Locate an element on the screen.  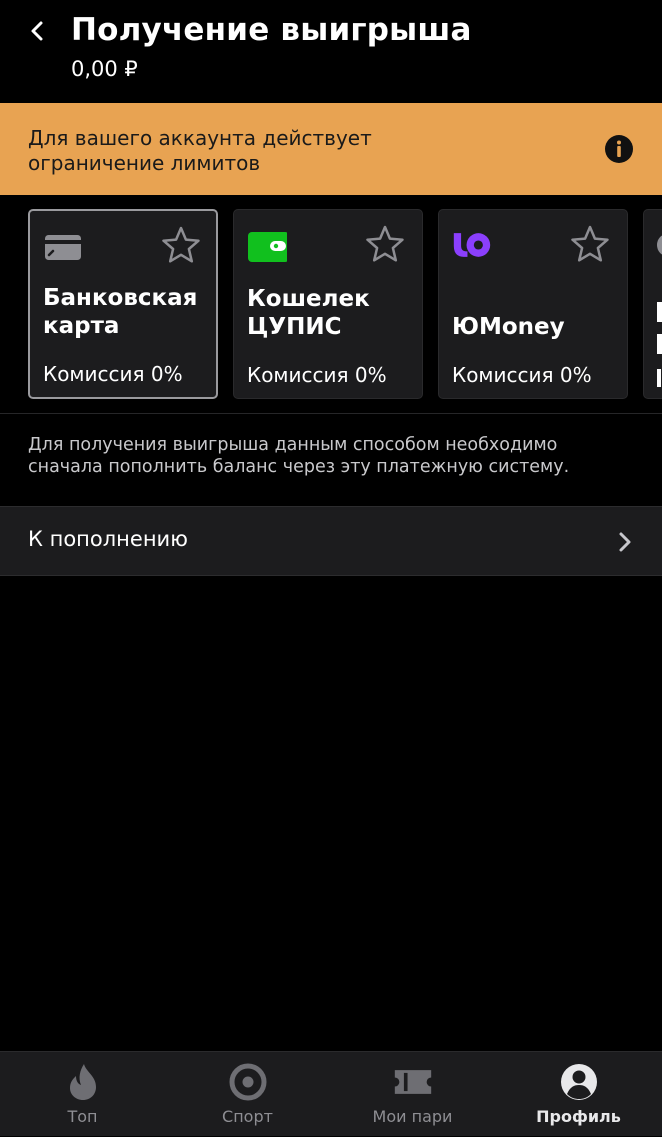
ticket-icon is located at coordinates (412, 1082).